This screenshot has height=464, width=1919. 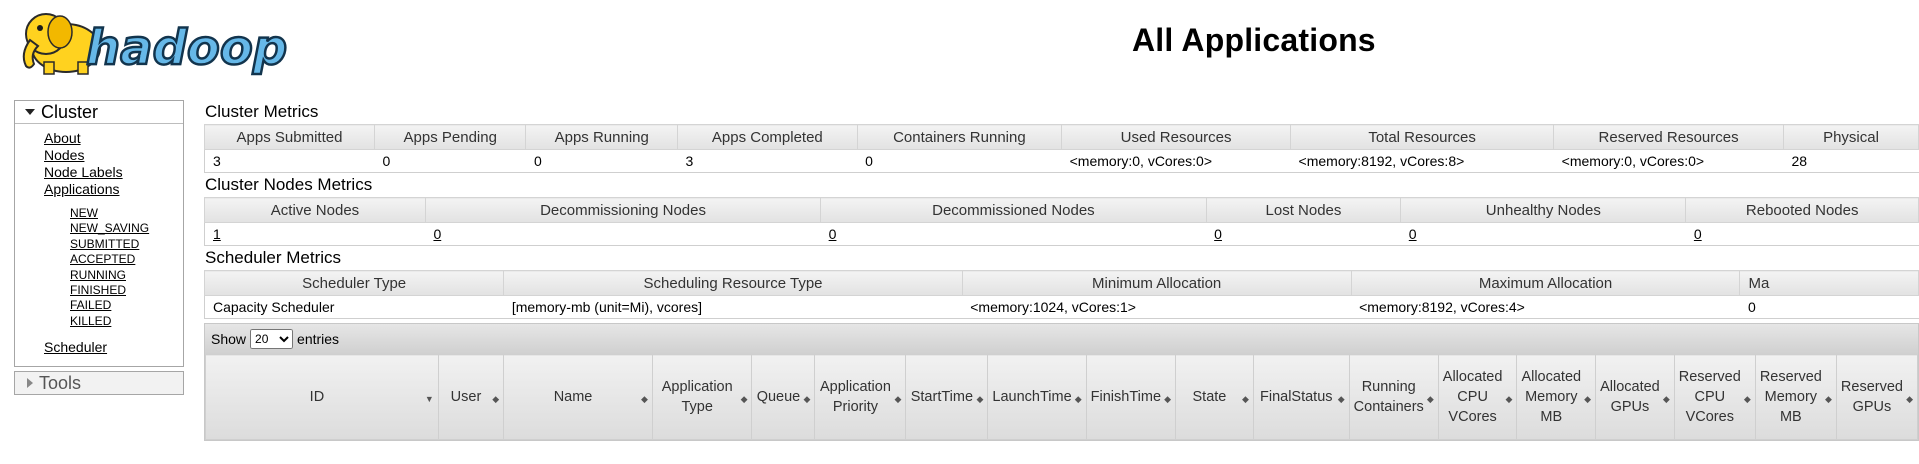 I want to click on cluster-metrics-title: Cluster Metrics, so click(x=262, y=111).